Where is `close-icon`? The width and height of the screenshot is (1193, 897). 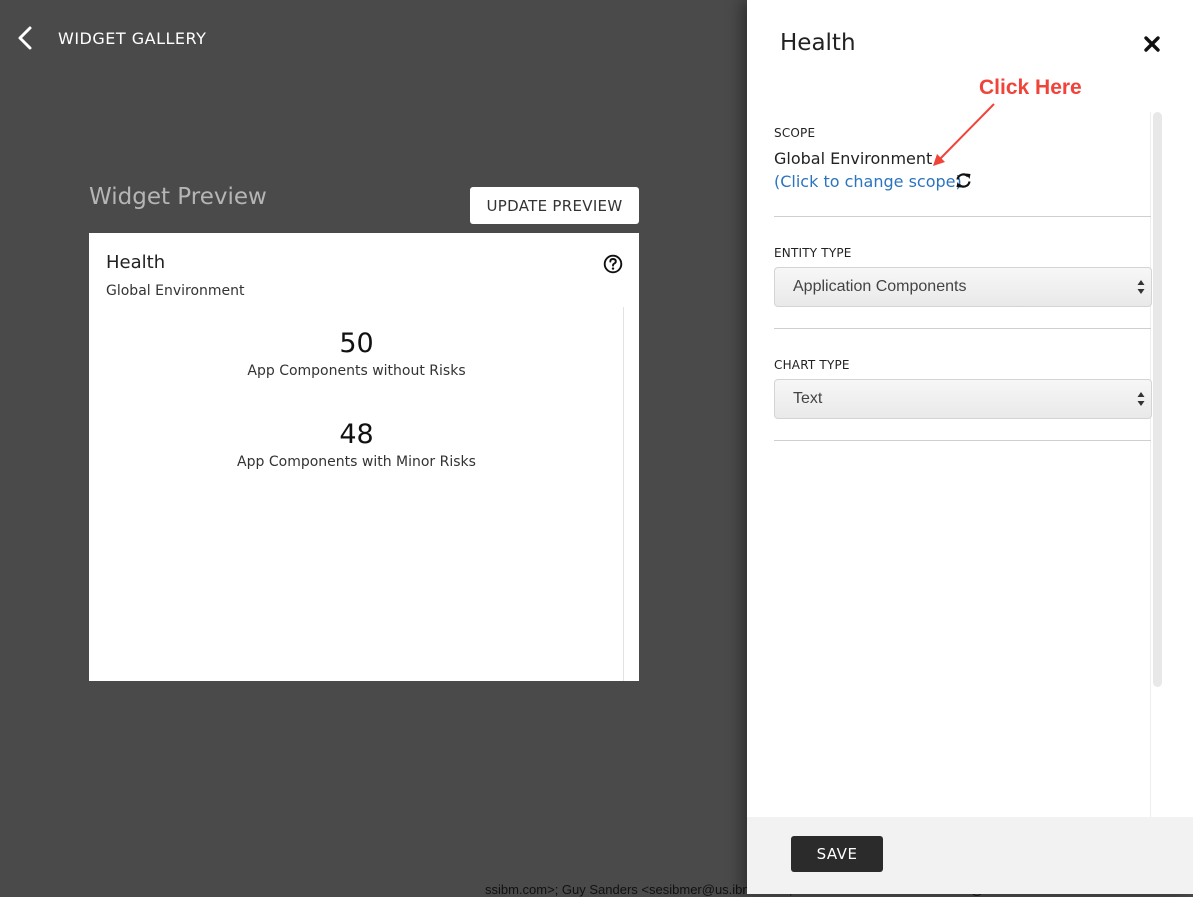
close-icon is located at coordinates (1152, 44).